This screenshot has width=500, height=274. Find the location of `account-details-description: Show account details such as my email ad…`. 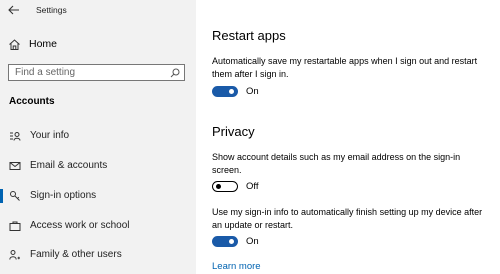

account-details-description: Show account details such as my email ad… is located at coordinates (336, 163).